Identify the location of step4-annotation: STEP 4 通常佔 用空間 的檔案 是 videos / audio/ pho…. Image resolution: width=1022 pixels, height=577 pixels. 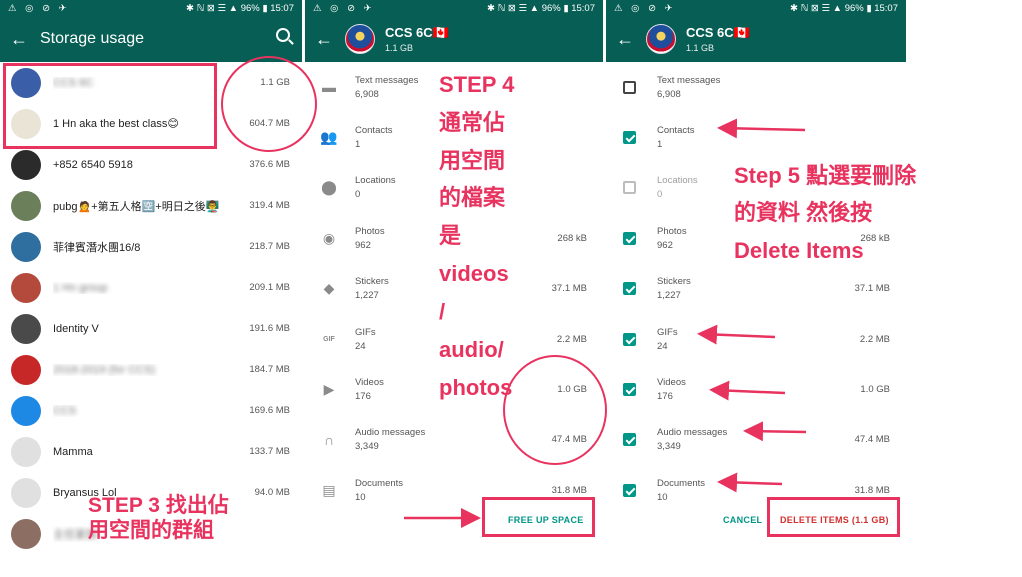
(477, 236).